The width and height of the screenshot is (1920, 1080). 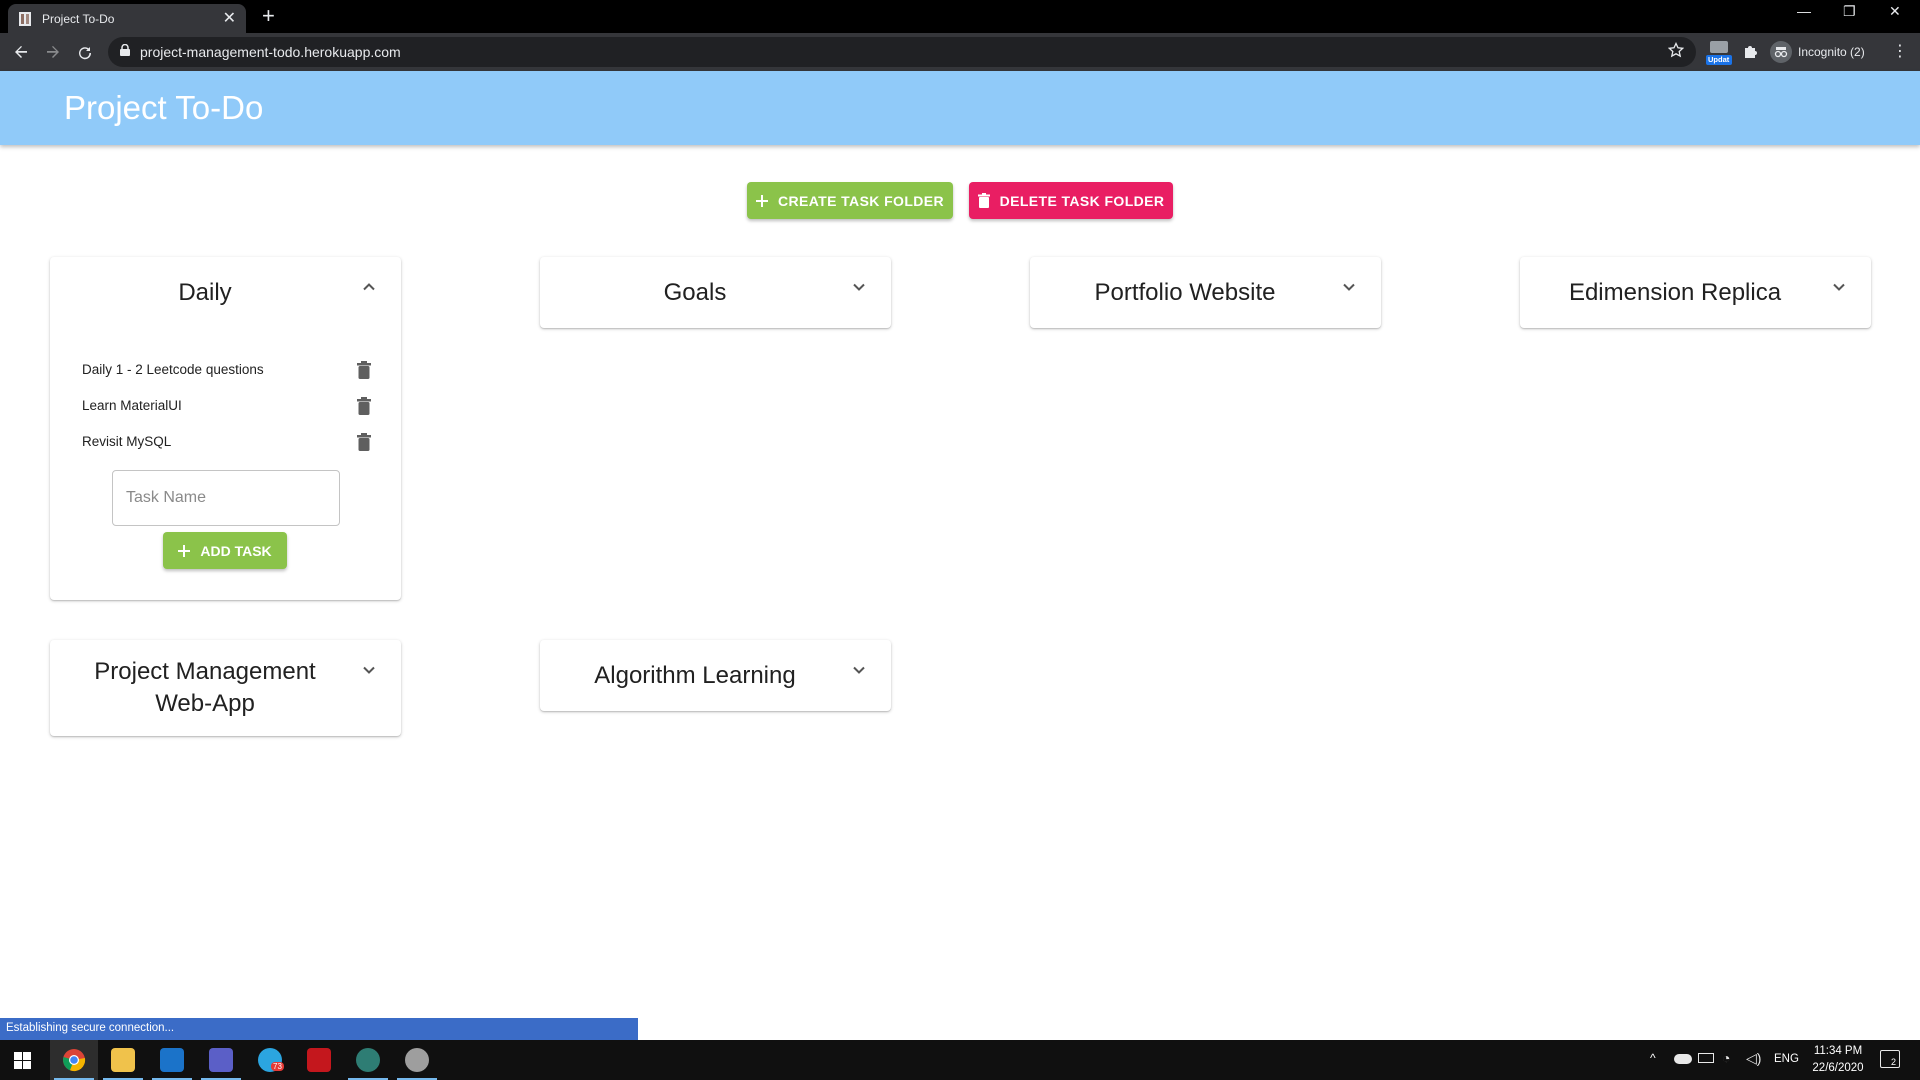 What do you see at coordinates (960, 108) in the screenshot?
I see `app-header: Project To-Do` at bounding box center [960, 108].